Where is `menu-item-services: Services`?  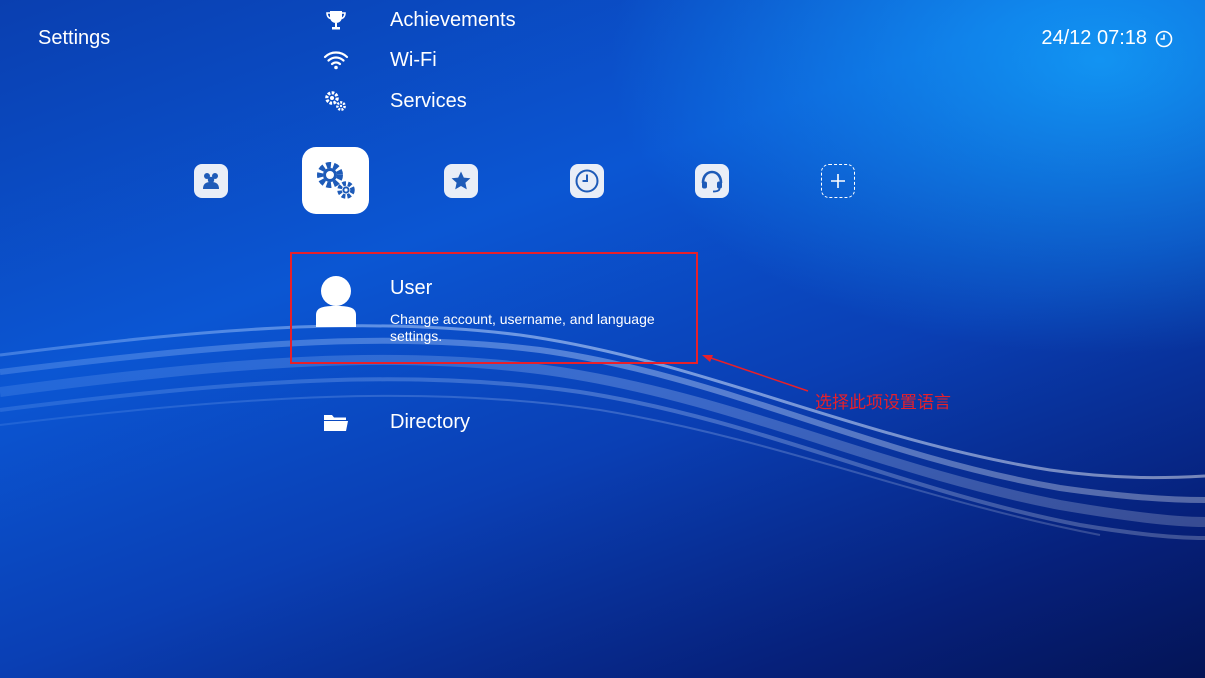
menu-item-services: Services is located at coordinates (394, 101).